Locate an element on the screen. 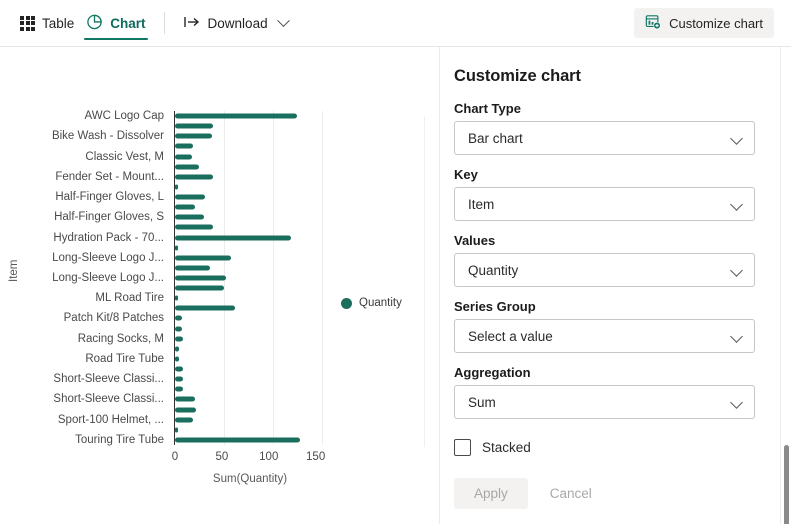 Image resolution: width=791 pixels, height=524 pixels. select-series-group: Select a value is located at coordinates (604, 336).